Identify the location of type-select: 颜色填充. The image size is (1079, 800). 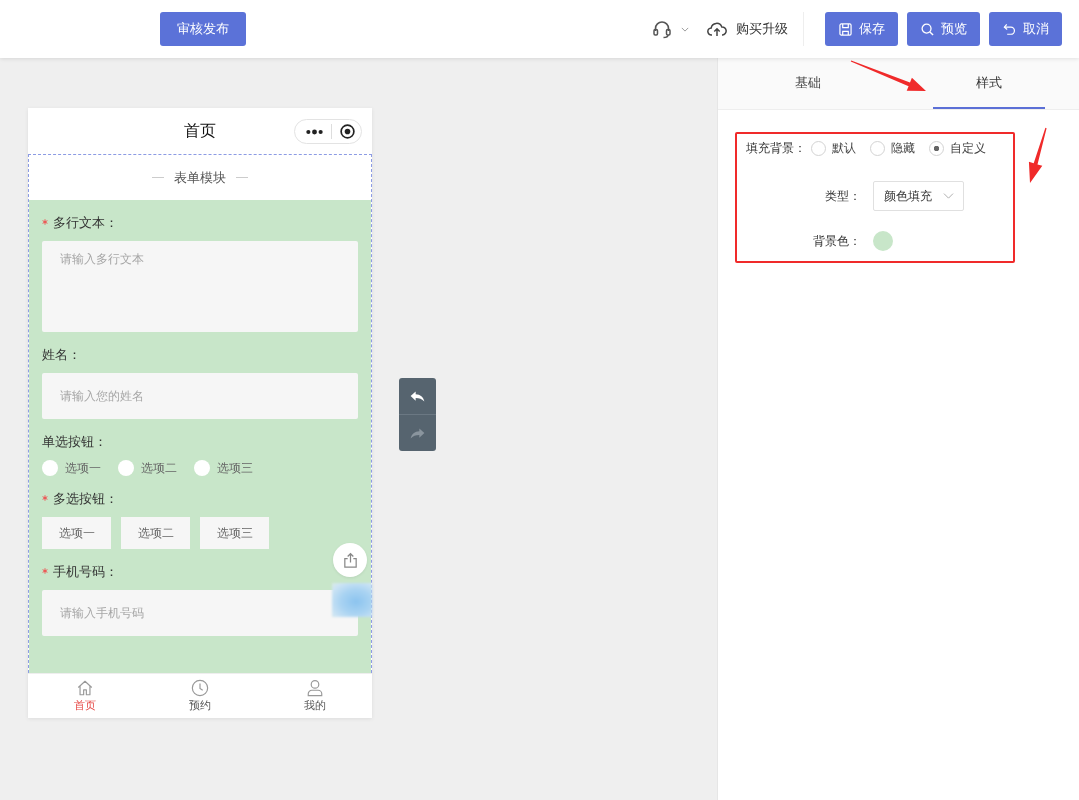
(918, 196).